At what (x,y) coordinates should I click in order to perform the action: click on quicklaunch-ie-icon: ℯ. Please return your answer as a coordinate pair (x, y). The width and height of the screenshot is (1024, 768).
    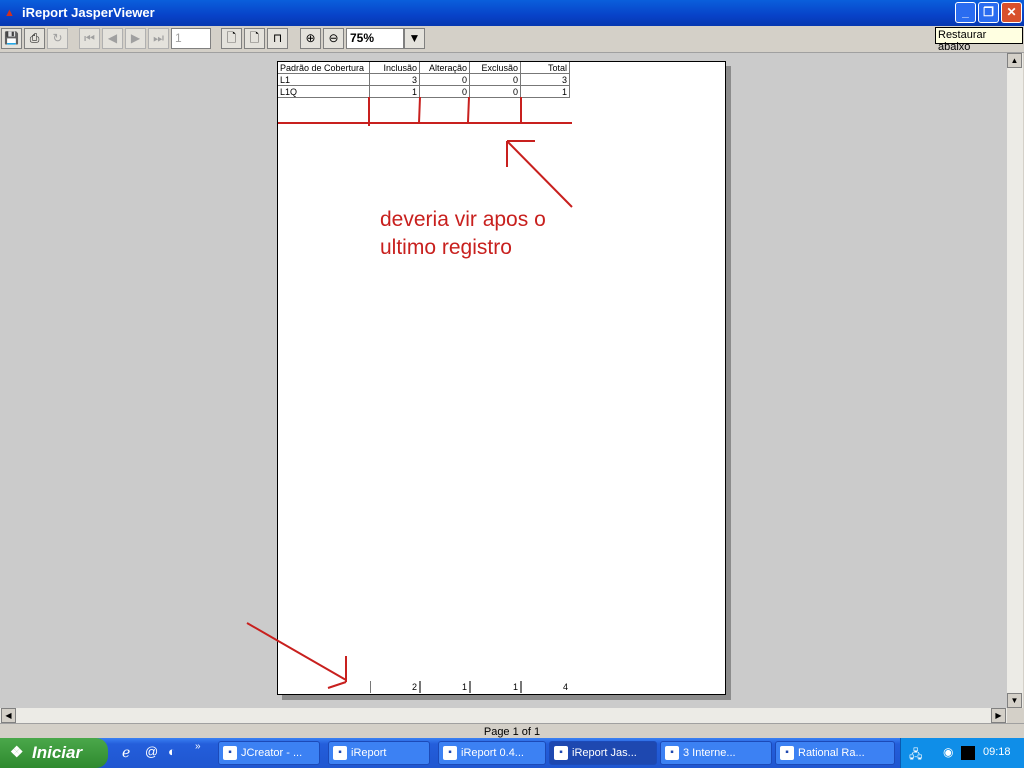
    Looking at the image, I should click on (126, 752).